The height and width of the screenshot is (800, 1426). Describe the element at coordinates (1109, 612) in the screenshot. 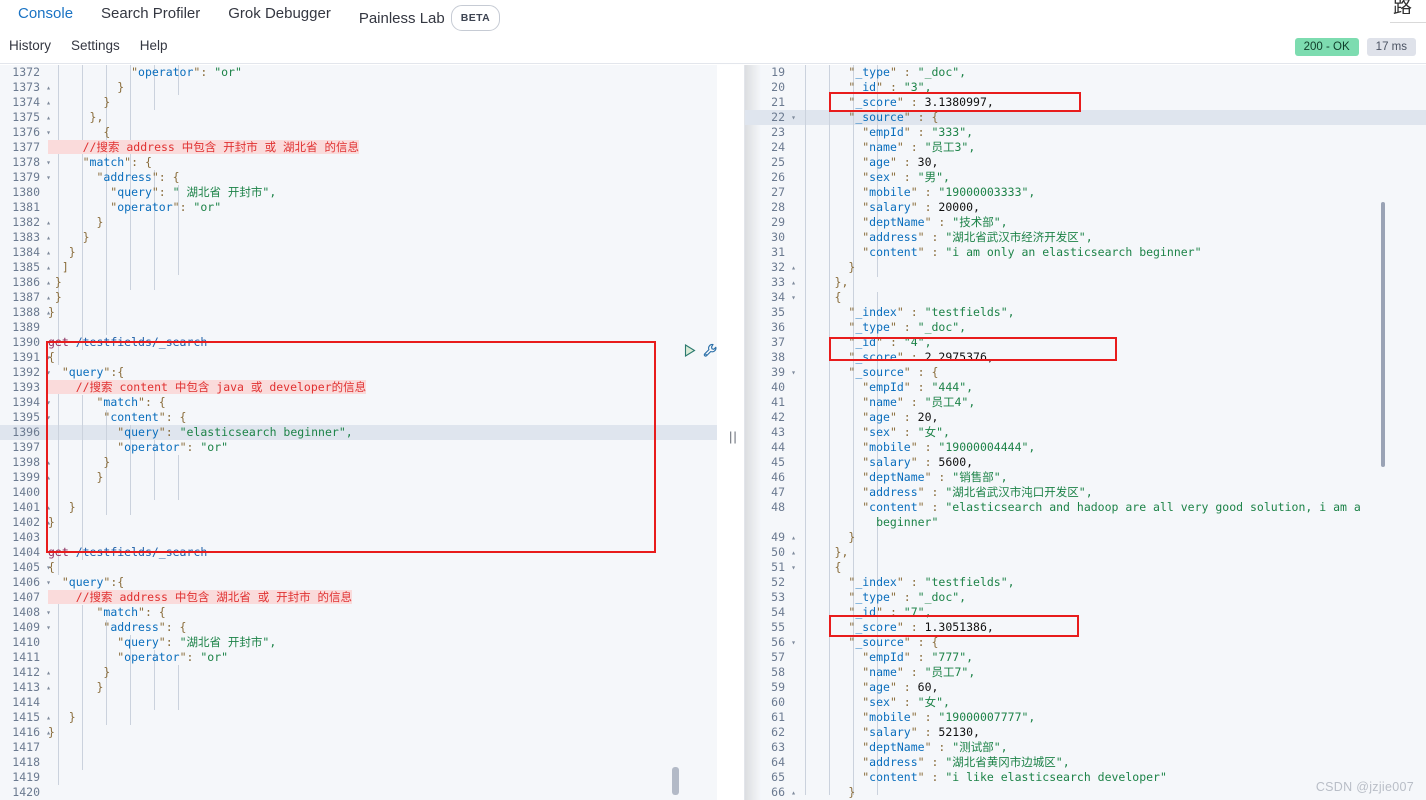

I see `code-line: "_id" : "7",` at that location.